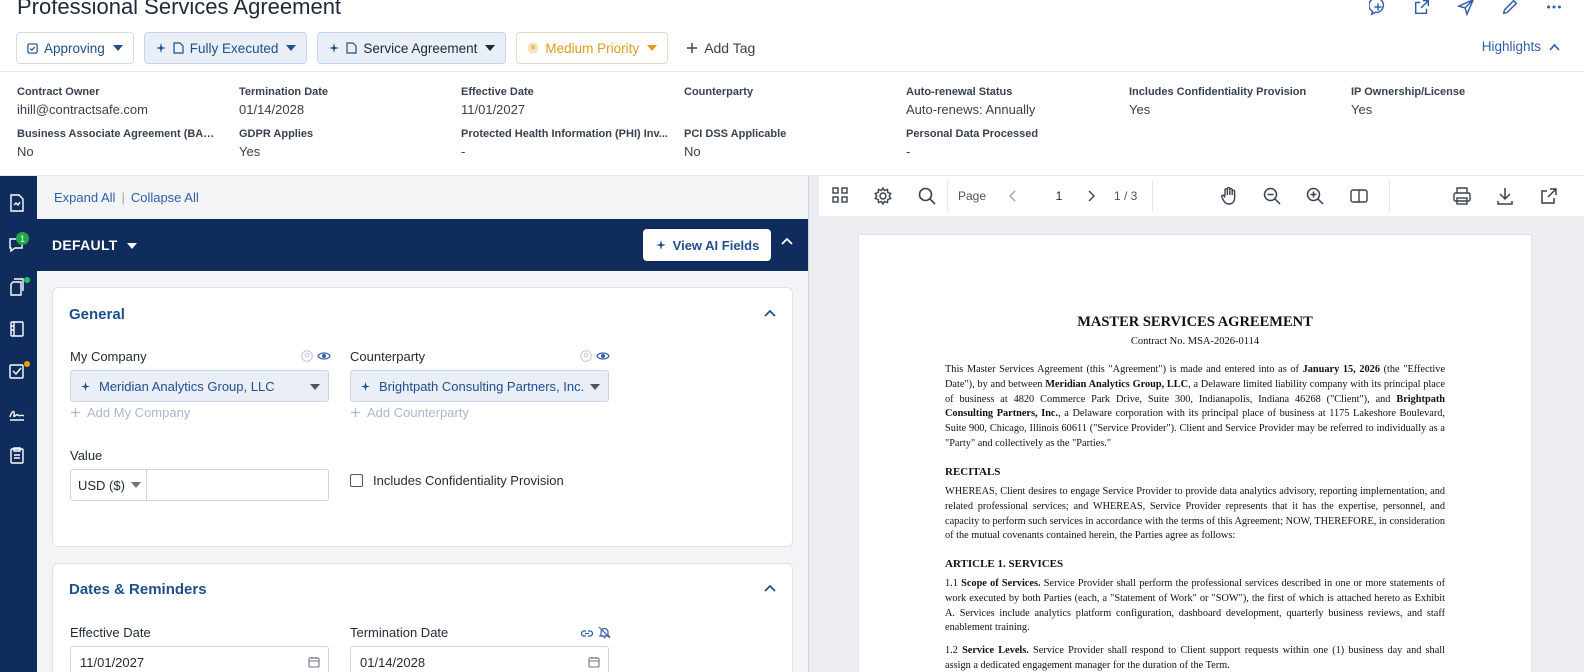 This screenshot has width=1584, height=672. Describe the element at coordinates (707, 245) in the screenshot. I see `view-ai-fields-button: View AI Fields` at that location.